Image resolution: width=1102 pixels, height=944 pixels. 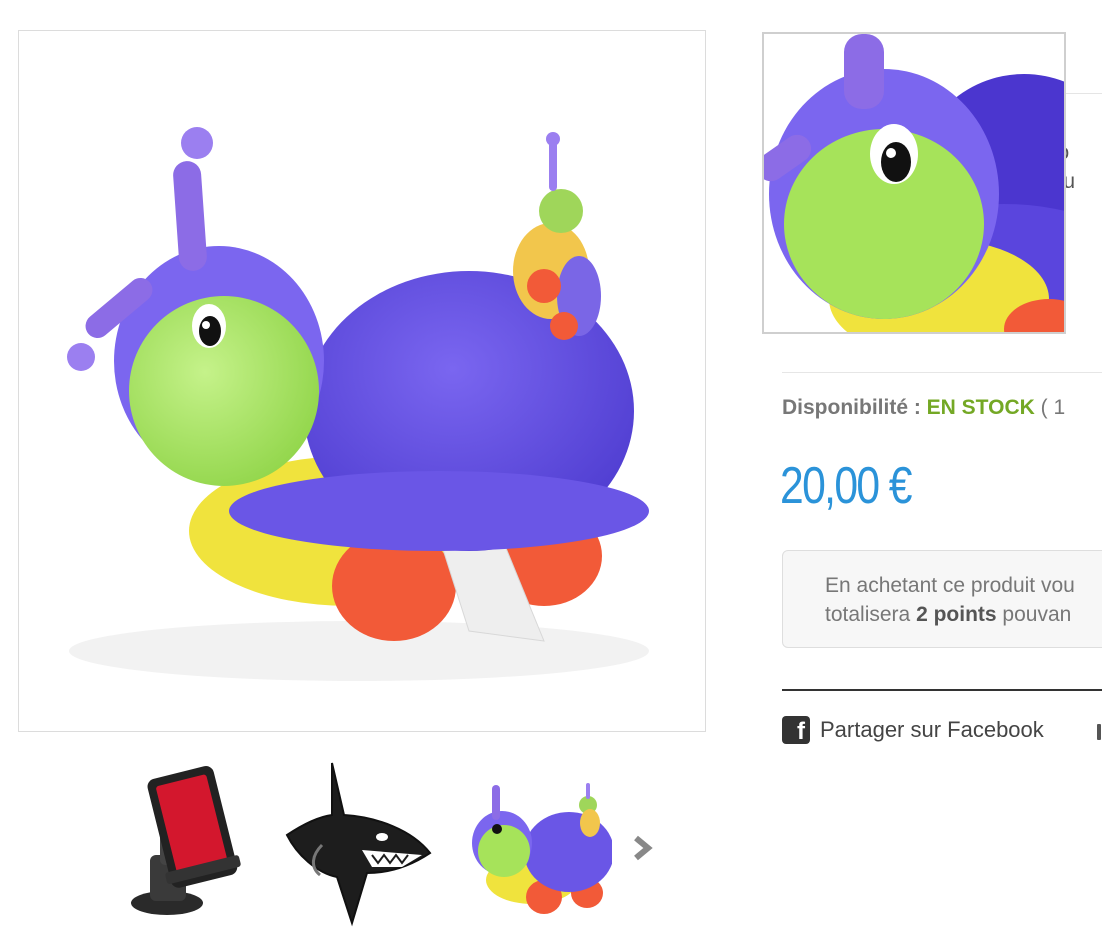 What do you see at coordinates (1053, 407) in the screenshot?
I see `availability-count: ( 1` at bounding box center [1053, 407].